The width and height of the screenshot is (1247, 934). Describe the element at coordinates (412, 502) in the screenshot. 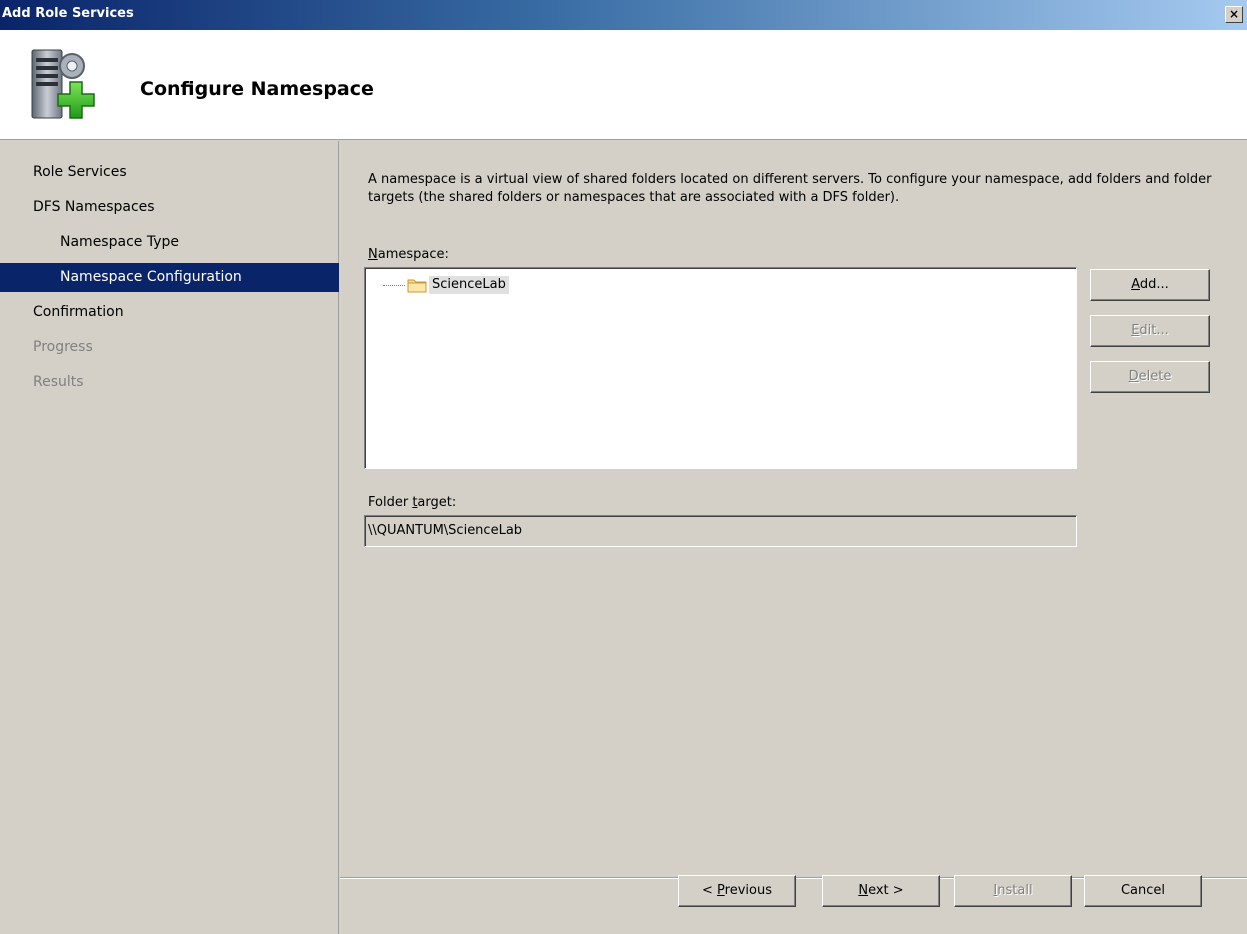

I see `folder-target-label: Folder target:` at that location.